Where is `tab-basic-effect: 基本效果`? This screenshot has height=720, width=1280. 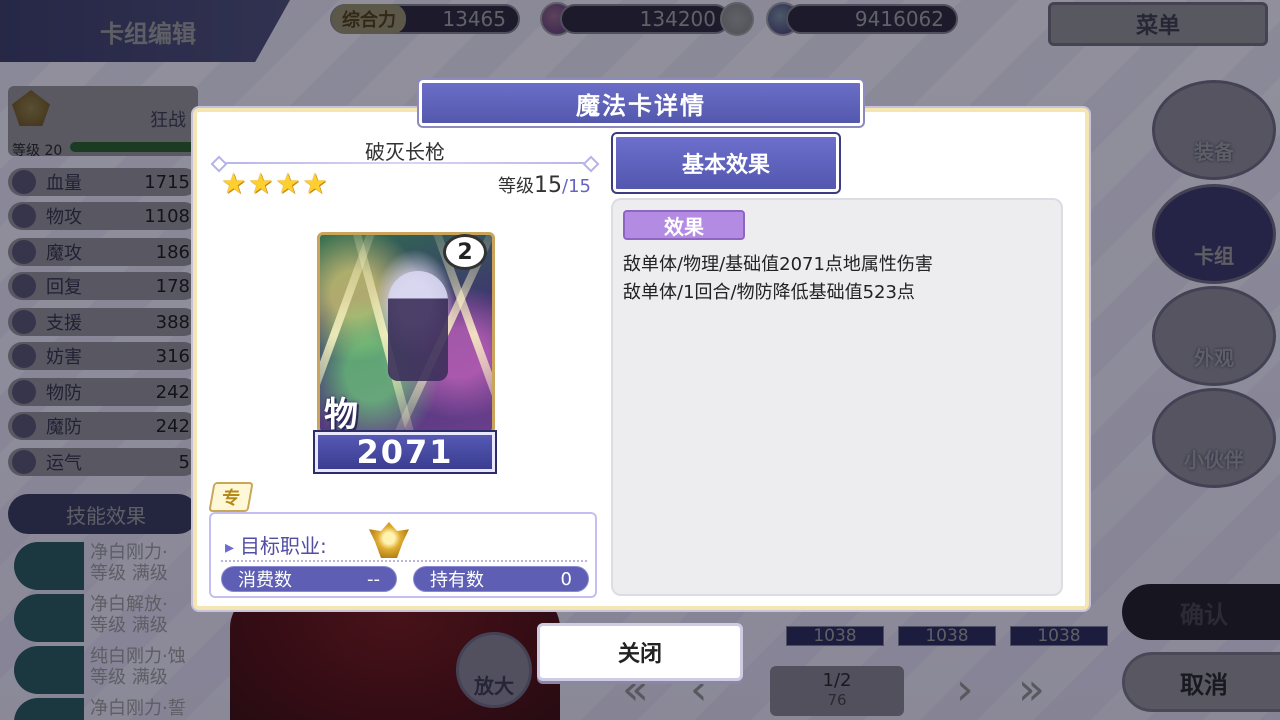 tab-basic-effect: 基本效果 is located at coordinates (726, 163).